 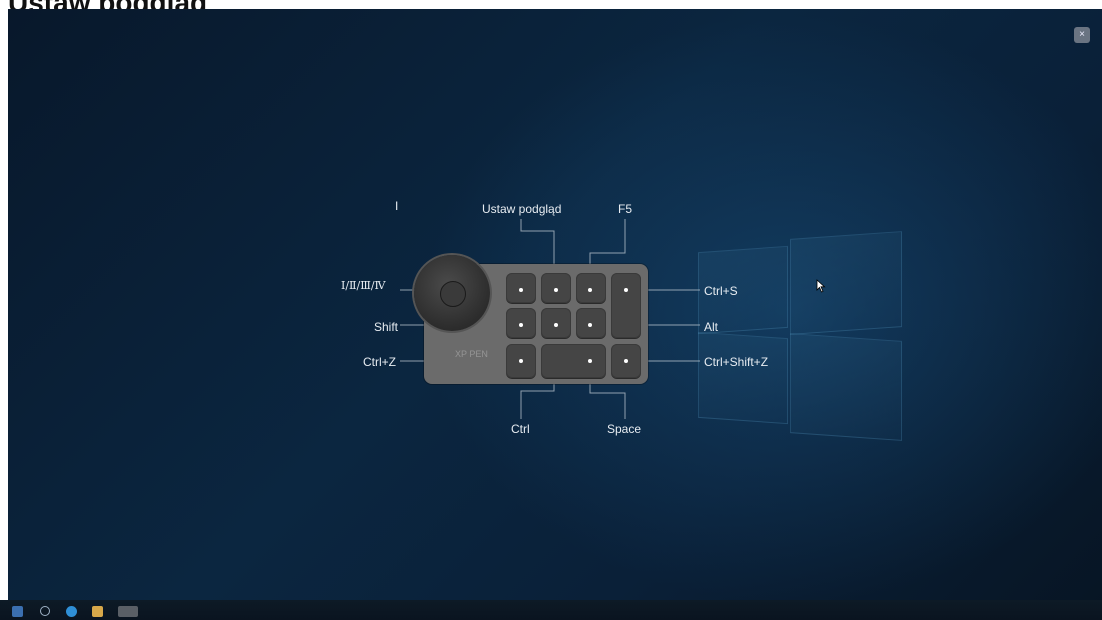 What do you see at coordinates (736, 362) in the screenshot?
I see `label-ctrl-shift-z: Ctrl+Shift+Z` at bounding box center [736, 362].